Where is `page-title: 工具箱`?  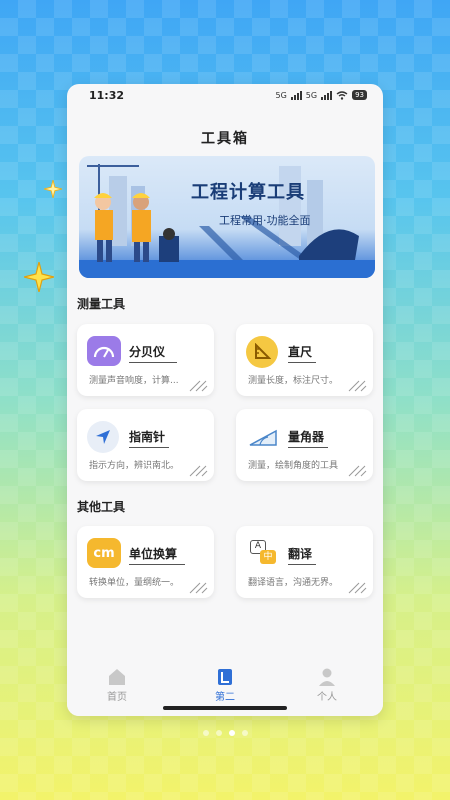 page-title: 工具箱 is located at coordinates (225, 139).